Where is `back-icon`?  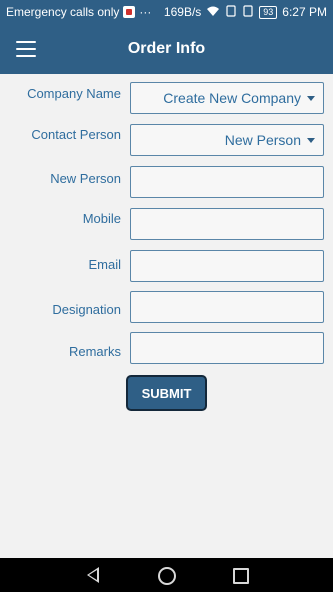 back-icon is located at coordinates (93, 575).